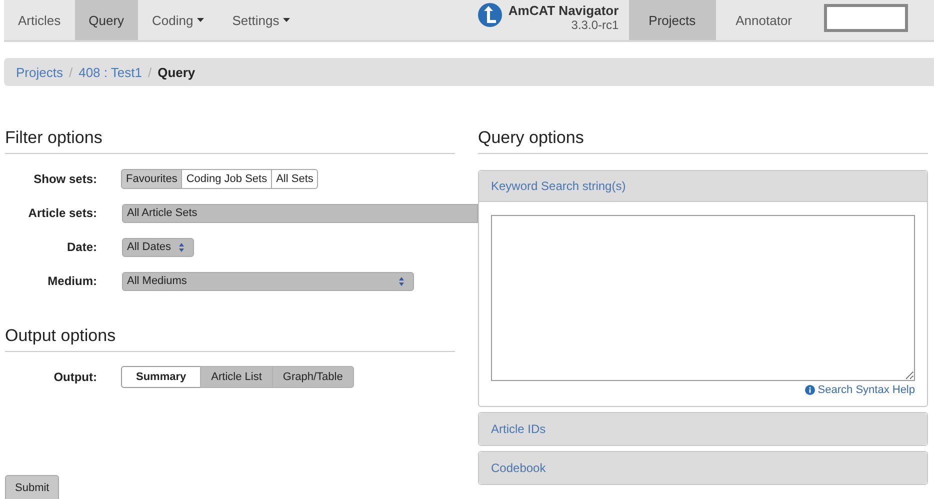 The width and height of the screenshot is (934, 499). I want to click on toggle-option: Graph/Table, so click(313, 377).